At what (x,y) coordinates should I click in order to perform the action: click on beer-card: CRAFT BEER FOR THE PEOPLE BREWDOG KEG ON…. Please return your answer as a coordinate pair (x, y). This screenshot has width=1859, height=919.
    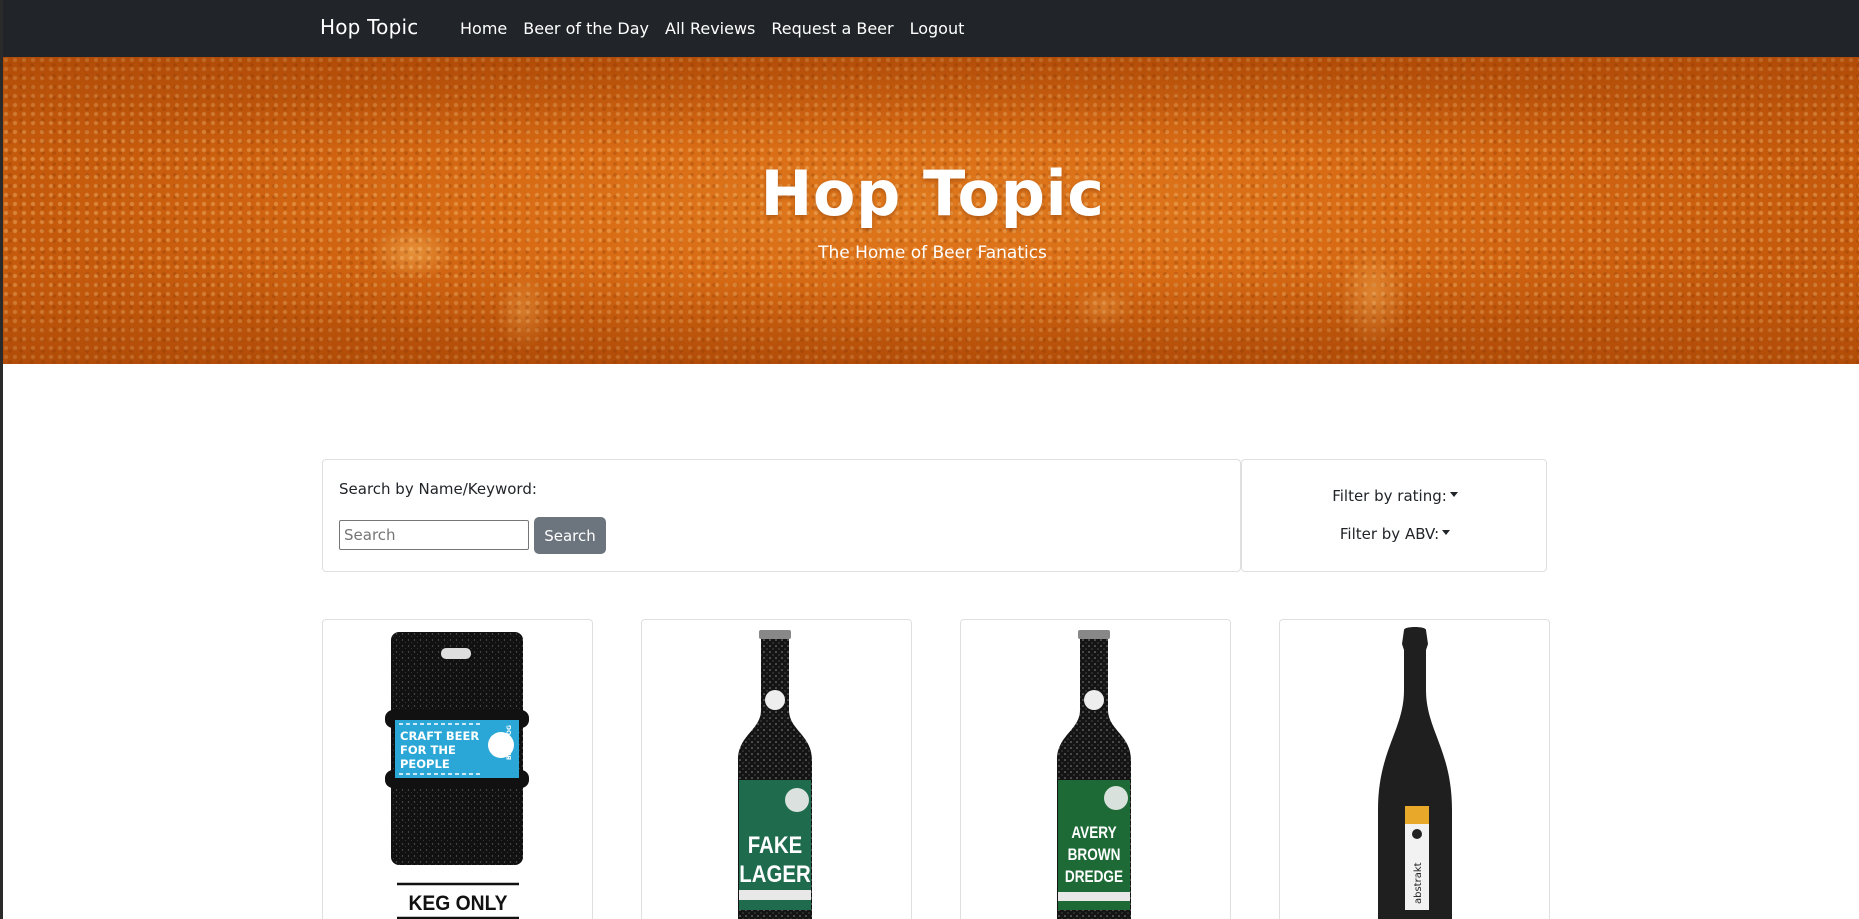
    Looking at the image, I should click on (457, 769).